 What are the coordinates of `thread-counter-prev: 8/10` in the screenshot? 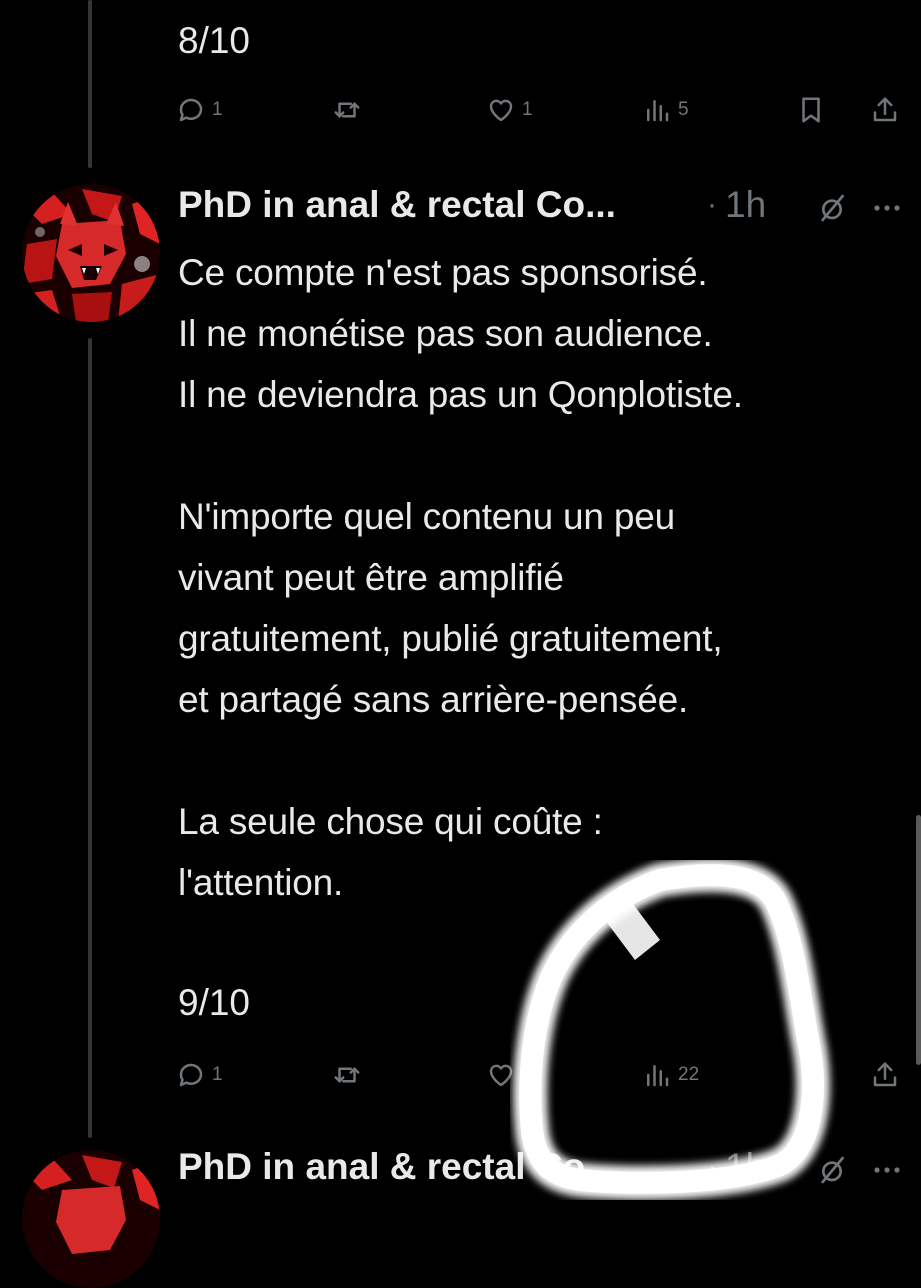 It's located at (214, 40).